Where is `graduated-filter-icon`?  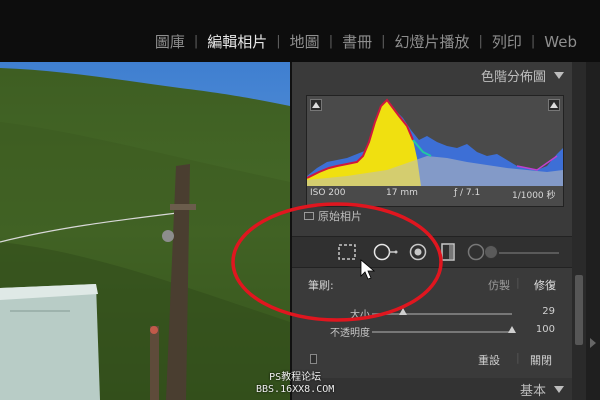 graduated-filter-icon is located at coordinates (448, 252).